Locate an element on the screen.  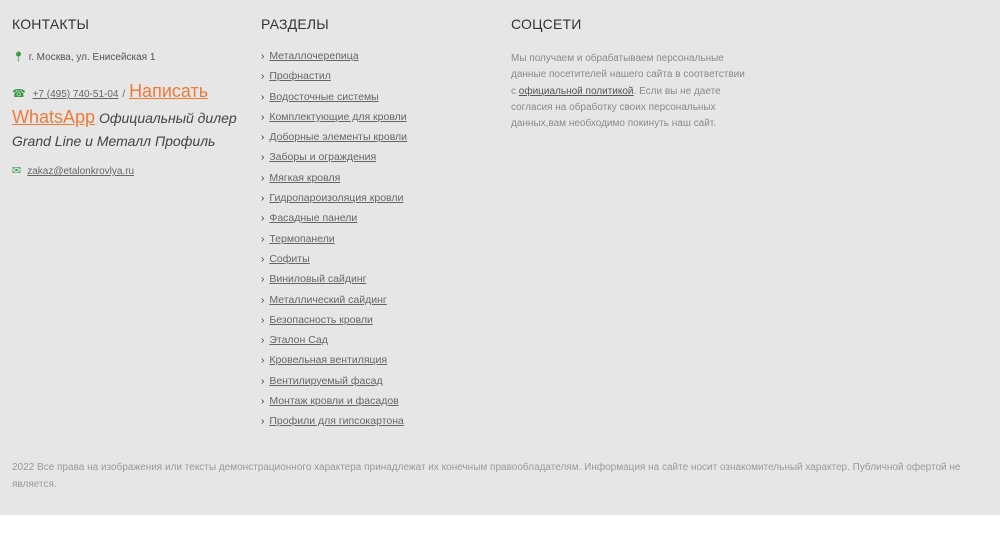
menu-item: › Заборы и ограждения is located at coordinates (334, 161).